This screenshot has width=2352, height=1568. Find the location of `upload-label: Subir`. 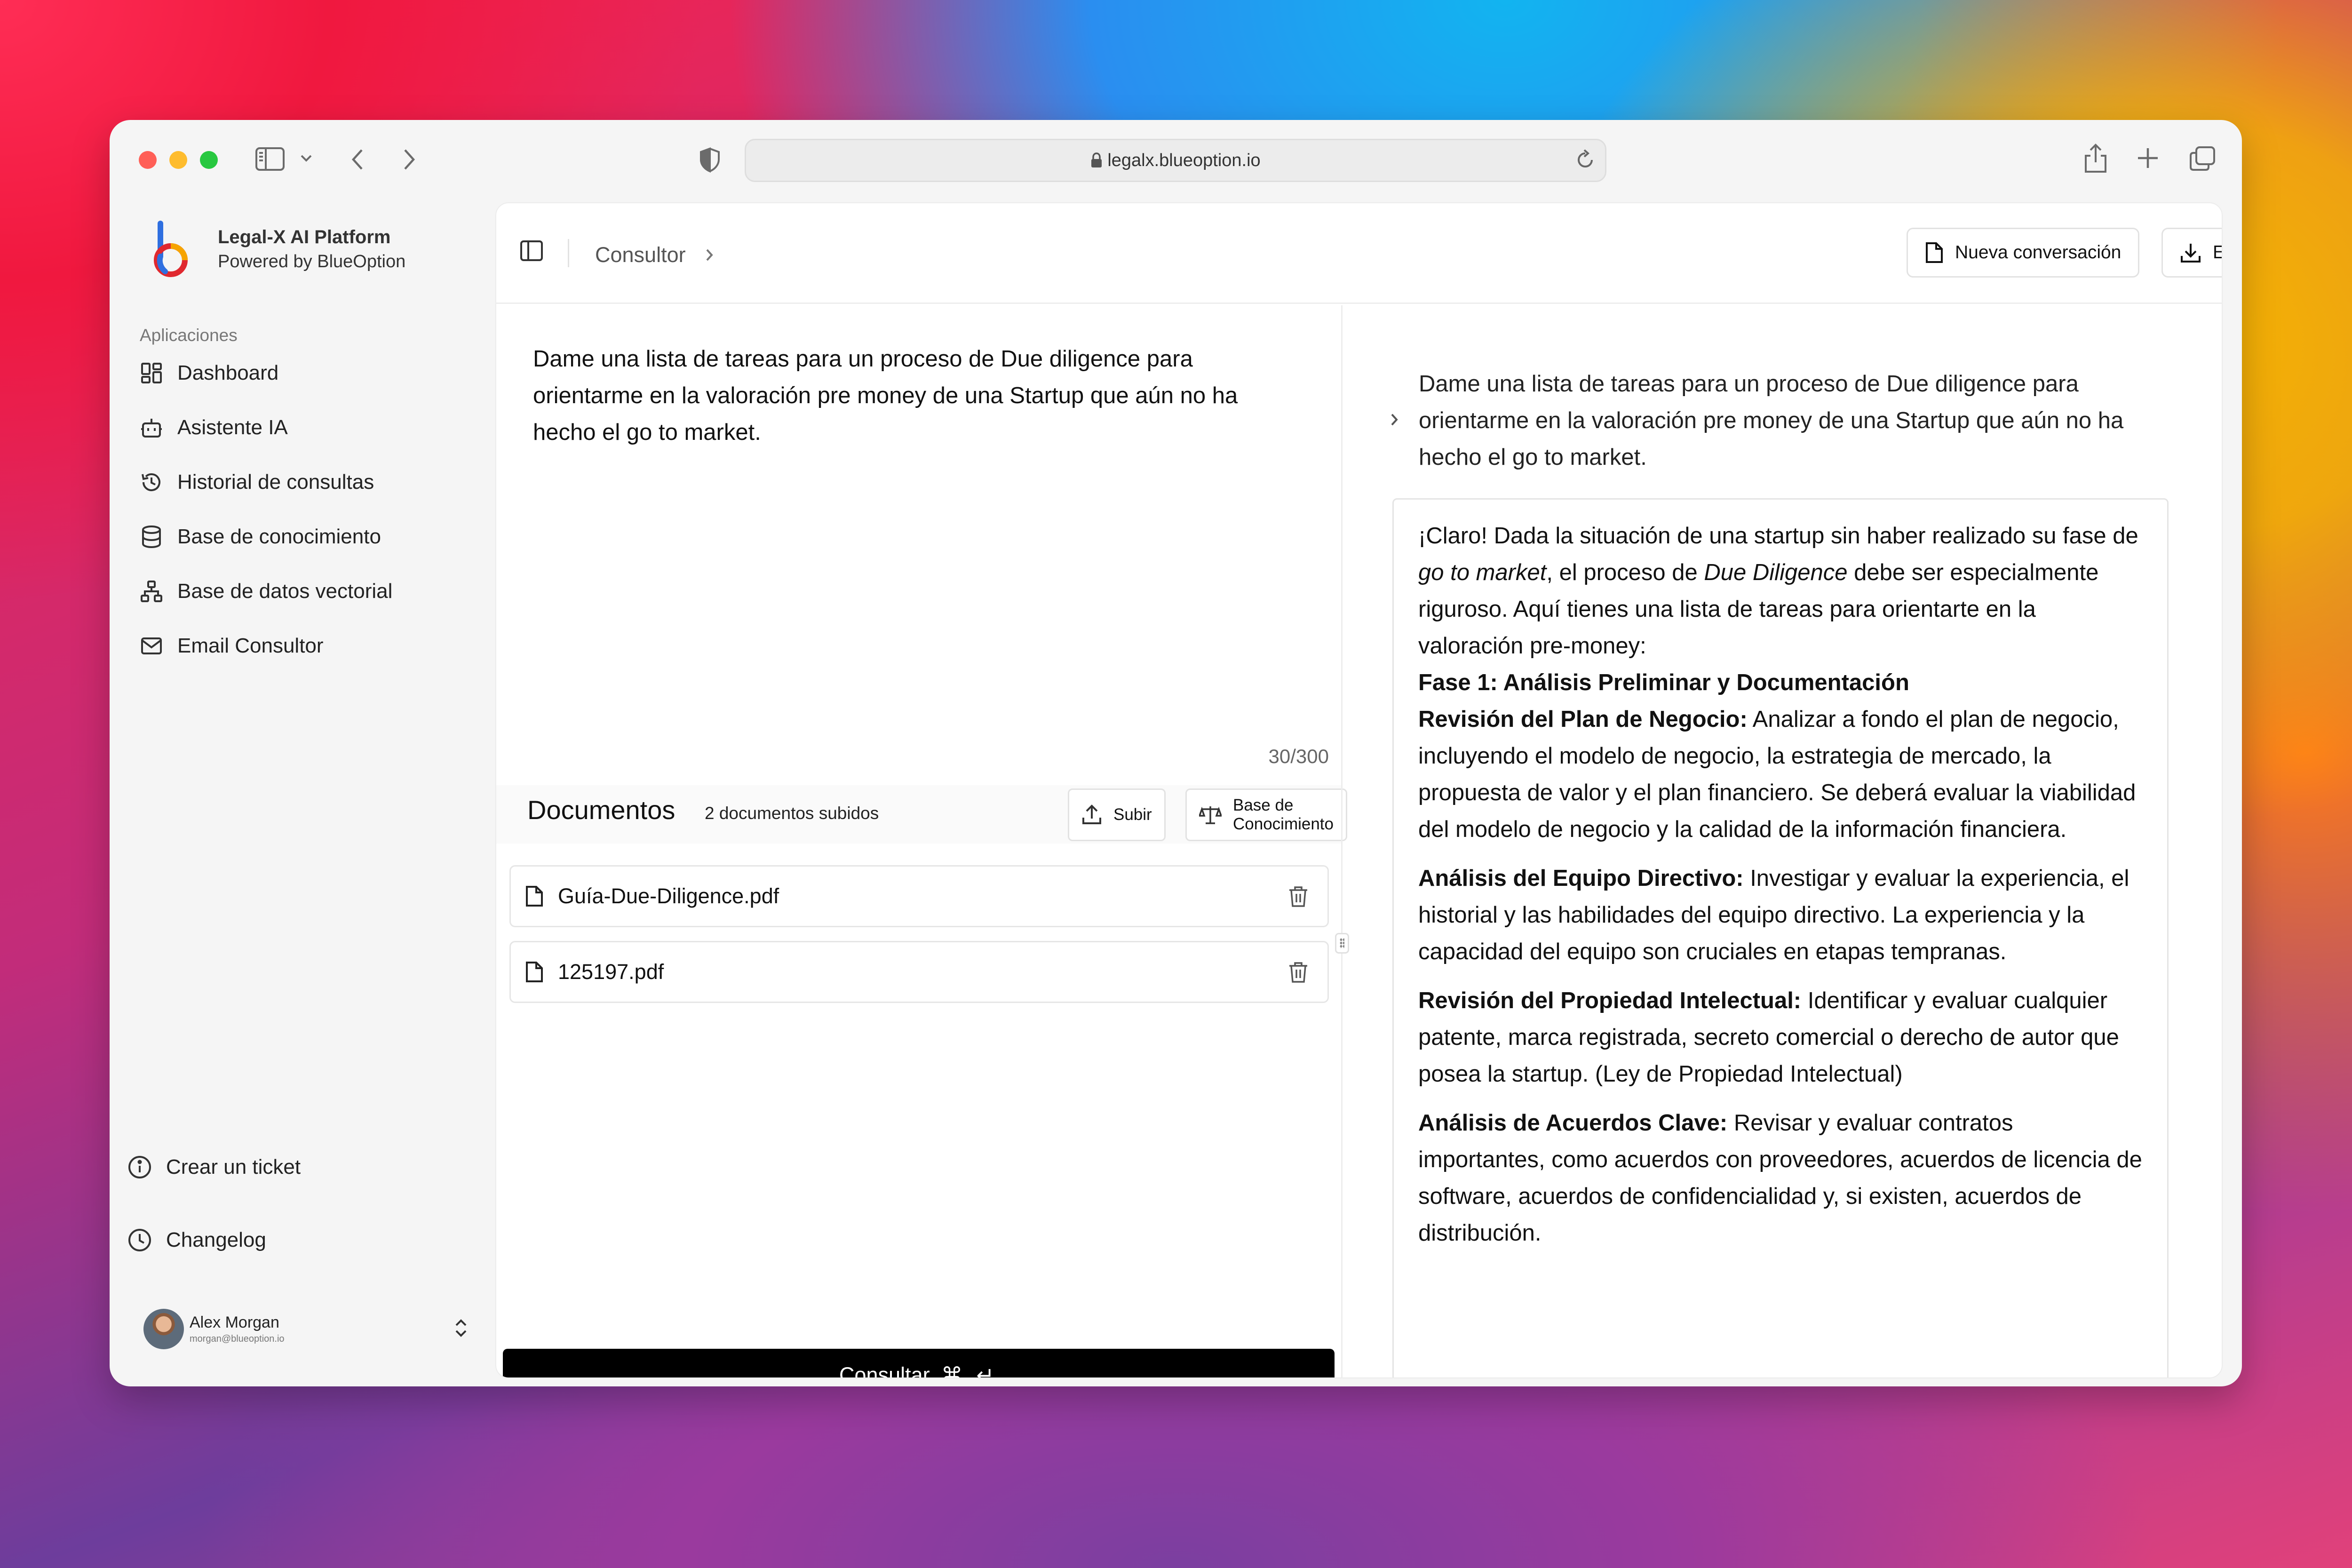

upload-label: Subir is located at coordinates (1132, 814).